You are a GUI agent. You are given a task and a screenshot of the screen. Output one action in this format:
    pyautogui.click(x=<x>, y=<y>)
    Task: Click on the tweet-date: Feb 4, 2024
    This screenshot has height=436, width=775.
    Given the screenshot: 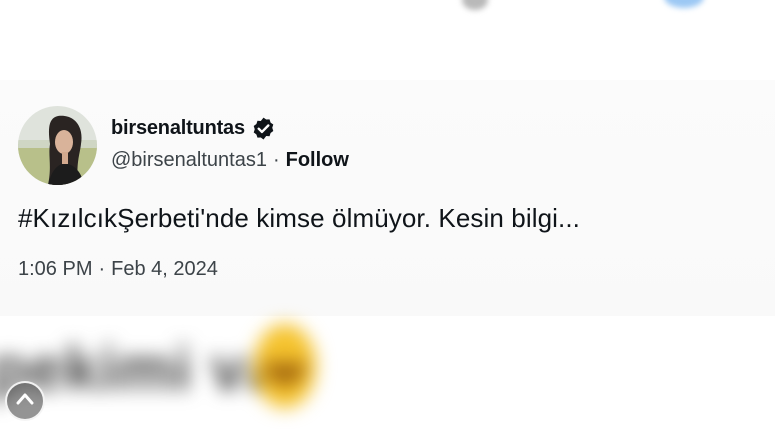 What is the action you would take?
    pyautogui.click(x=164, y=269)
    